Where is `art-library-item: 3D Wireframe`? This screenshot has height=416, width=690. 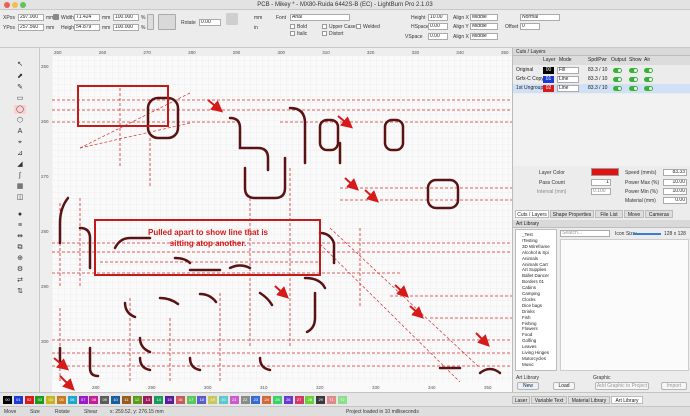 art-library-item: 3D Wireframe is located at coordinates (536, 246).